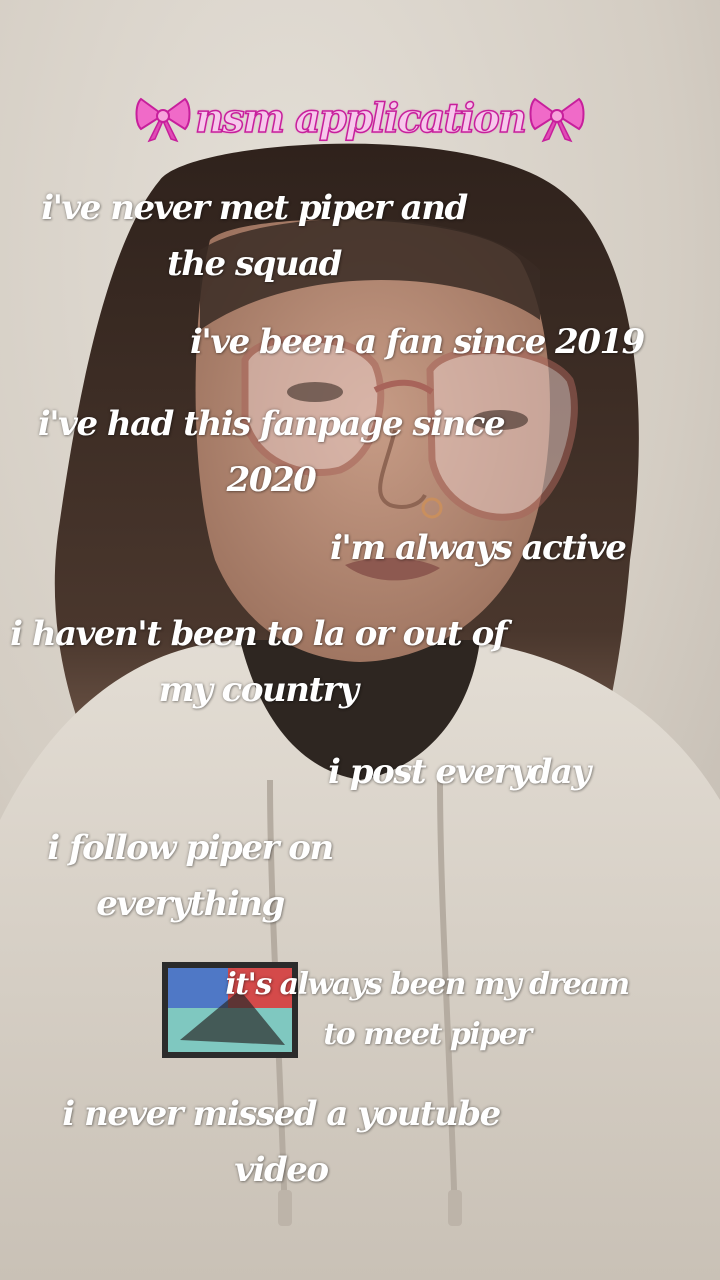  I want to click on caption-fan-since: i've been a fan since 2019, so click(430, 342).